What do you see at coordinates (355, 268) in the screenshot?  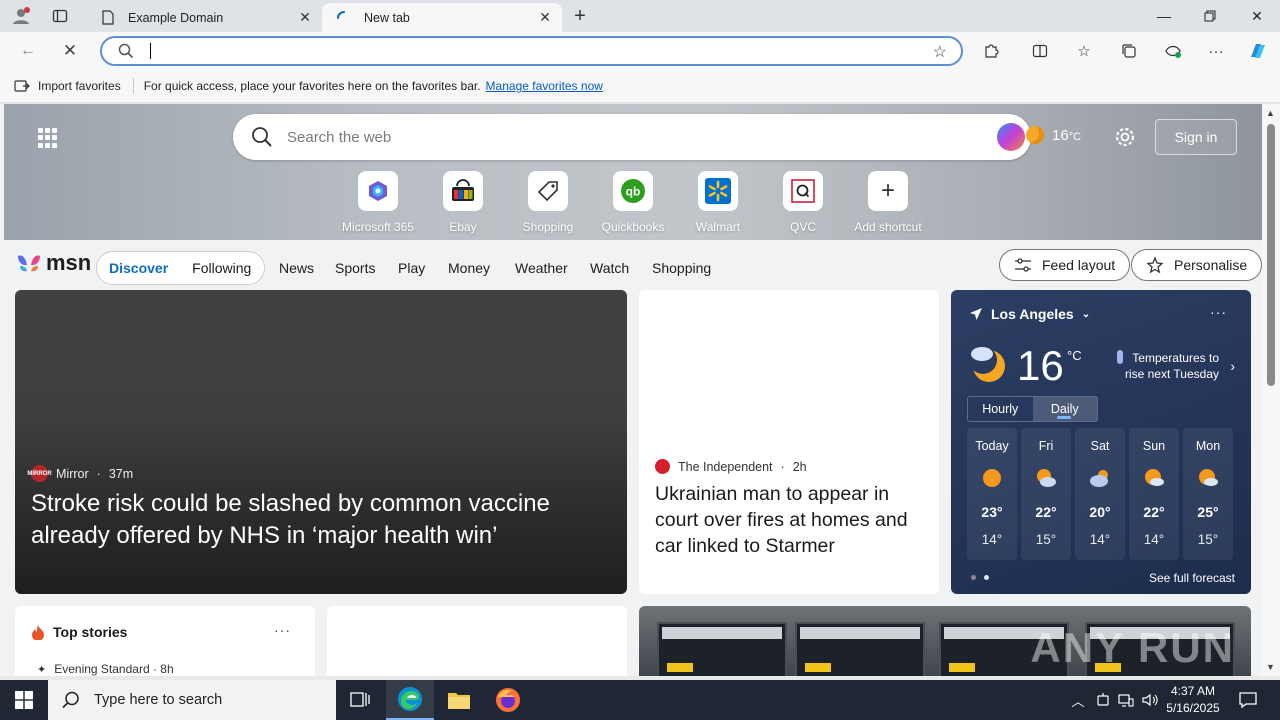 I see `nav-sports: Sports` at bounding box center [355, 268].